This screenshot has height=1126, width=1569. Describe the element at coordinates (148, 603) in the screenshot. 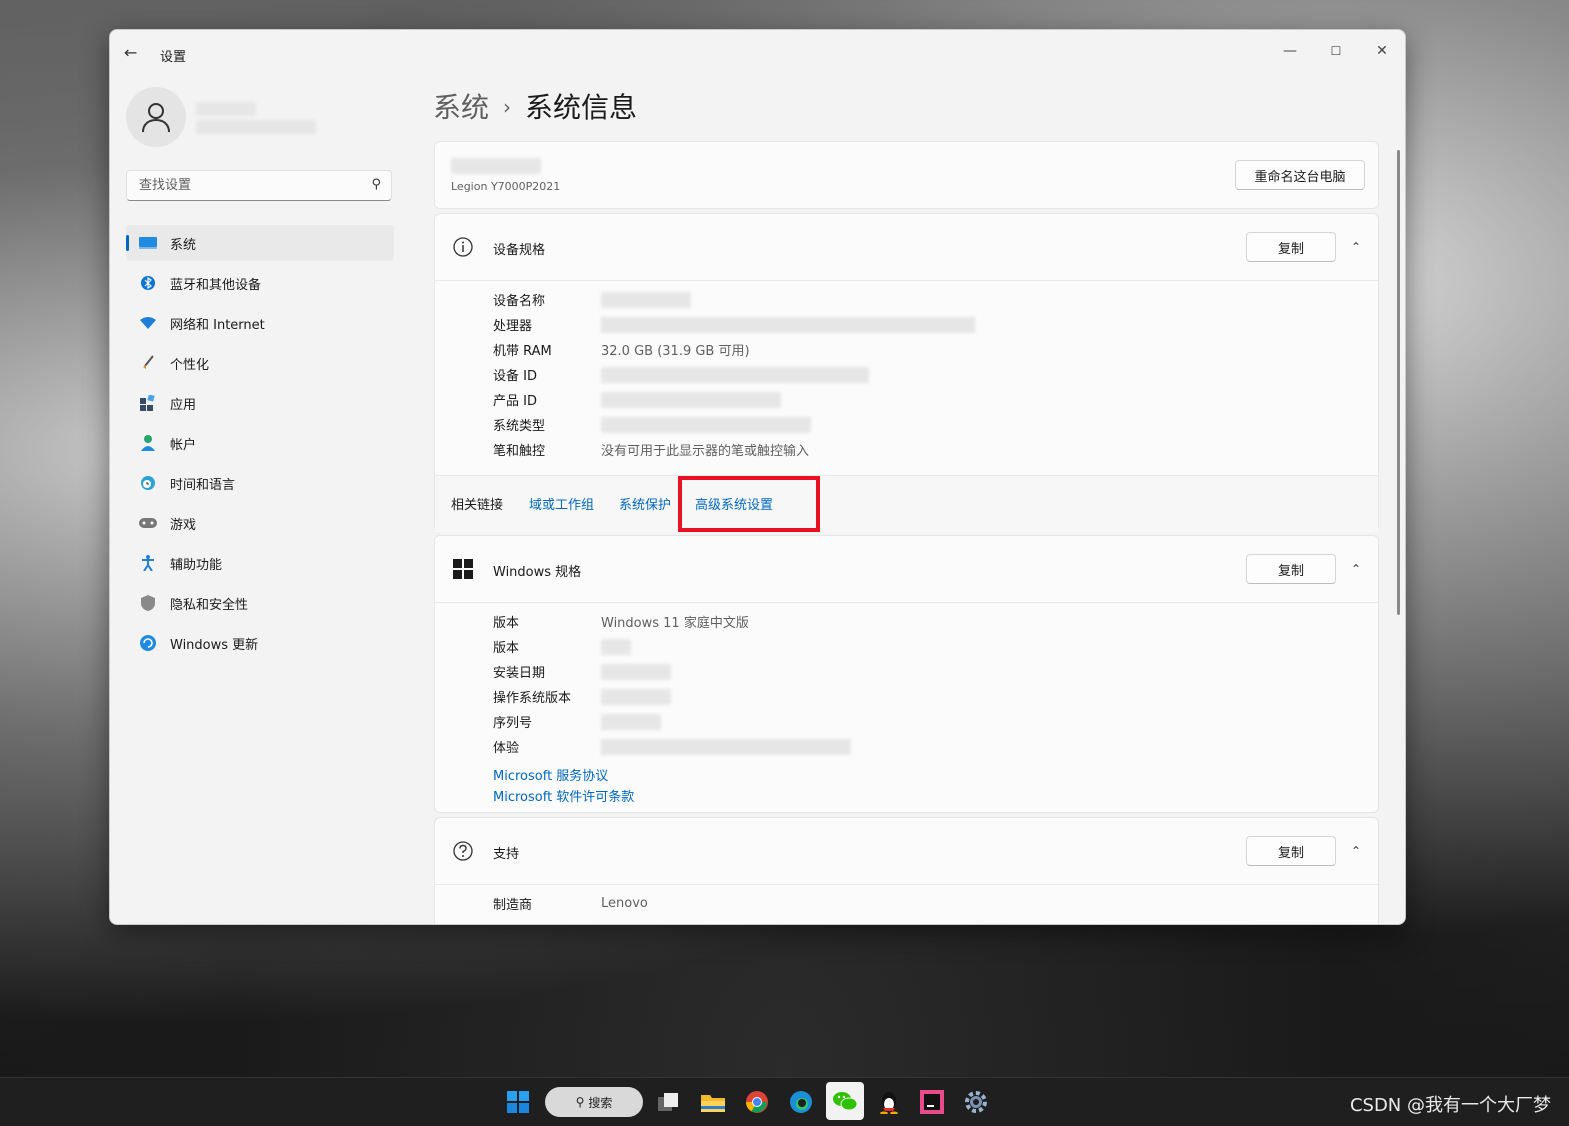

I see `shield-icon` at that location.